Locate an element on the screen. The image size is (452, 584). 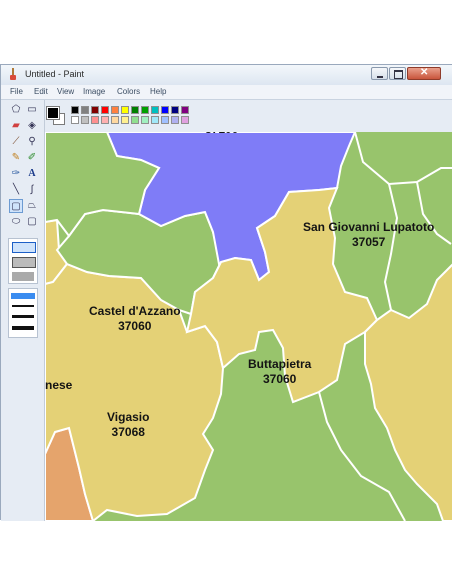
region-name: San Giovanni Lupatoto is located at coordinates (369, 227).